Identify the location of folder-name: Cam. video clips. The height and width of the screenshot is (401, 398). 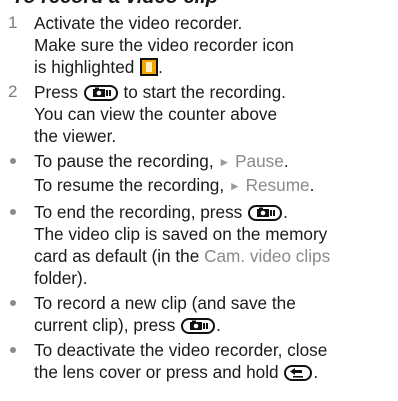
(267, 256).